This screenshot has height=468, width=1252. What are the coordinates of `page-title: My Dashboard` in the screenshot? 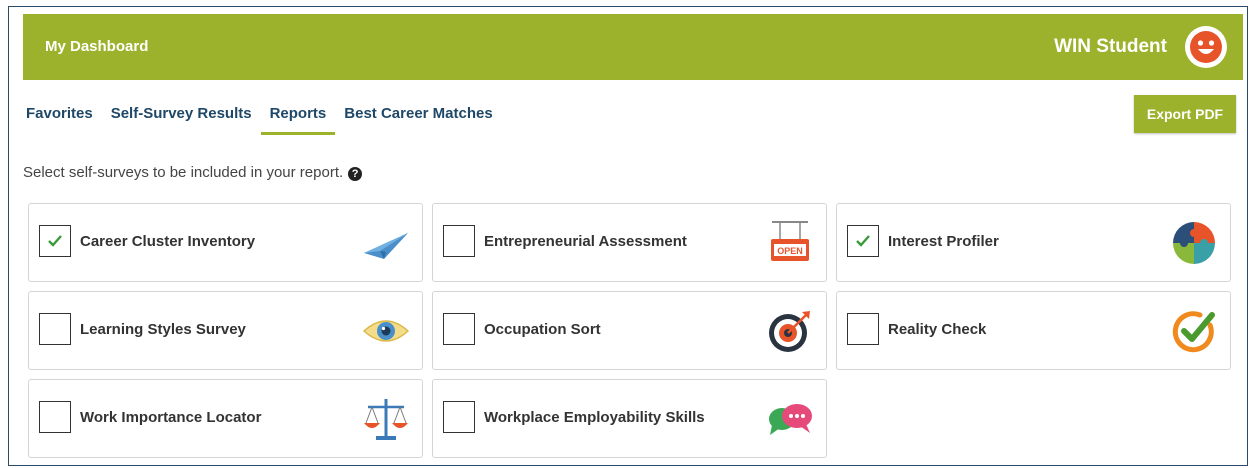 It's located at (97, 46).